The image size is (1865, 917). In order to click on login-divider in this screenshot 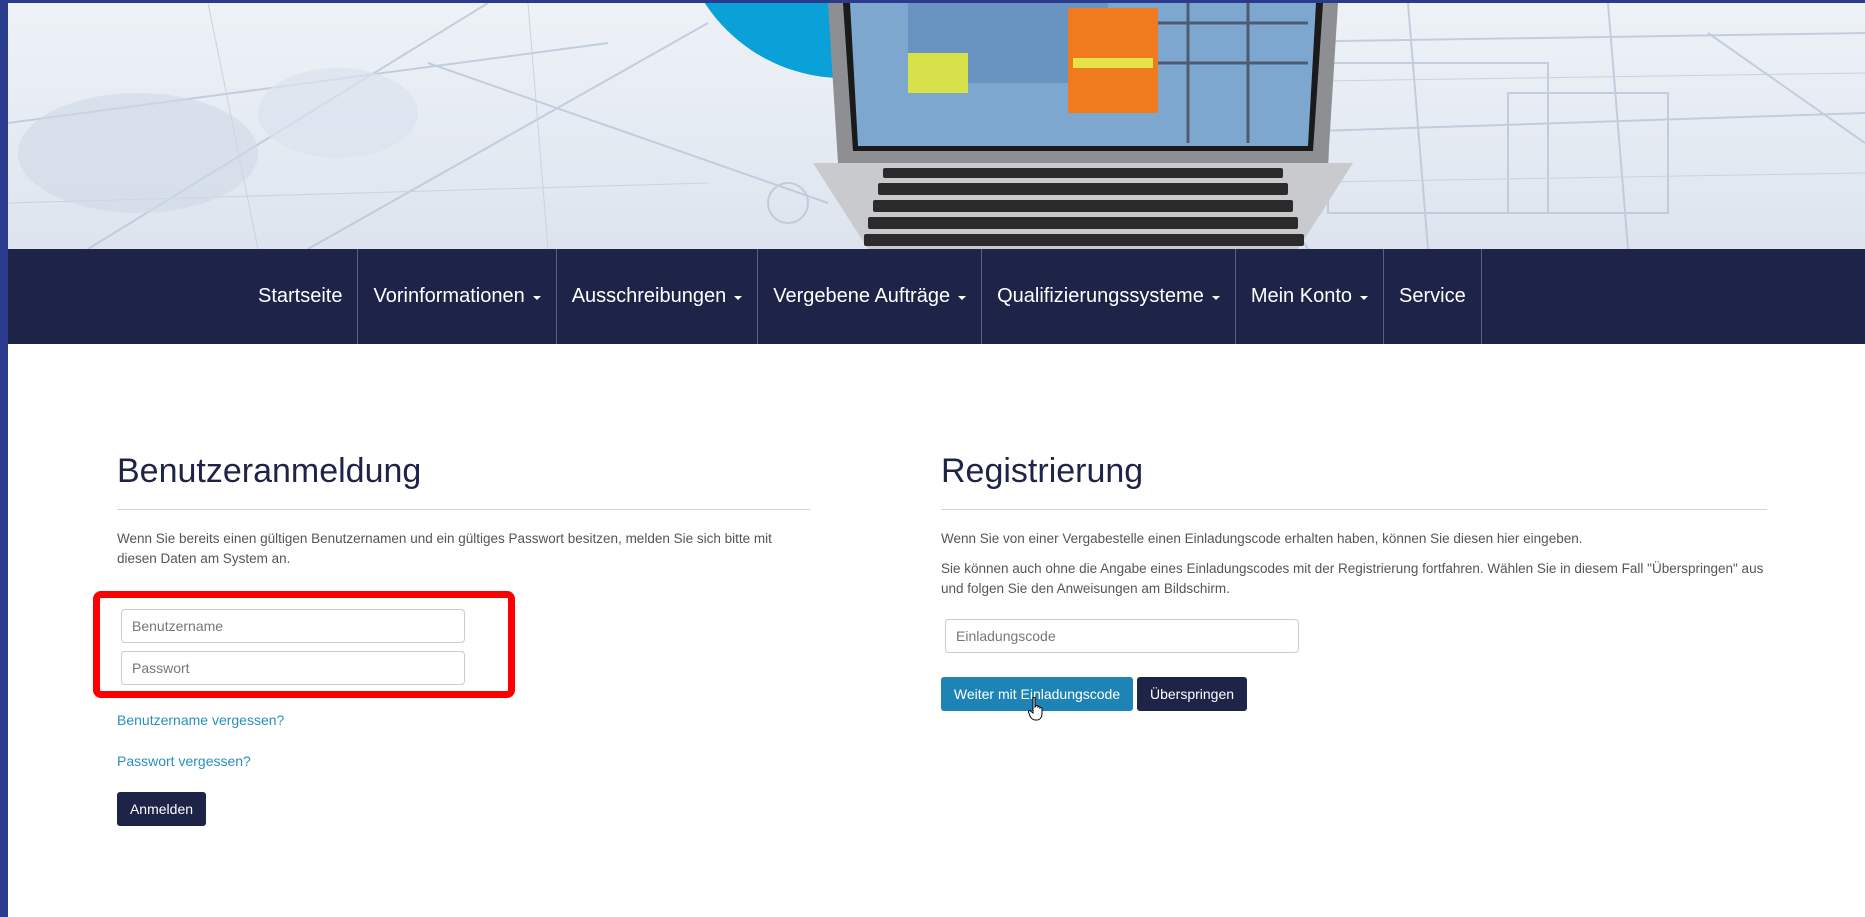, I will do `click(463, 509)`.